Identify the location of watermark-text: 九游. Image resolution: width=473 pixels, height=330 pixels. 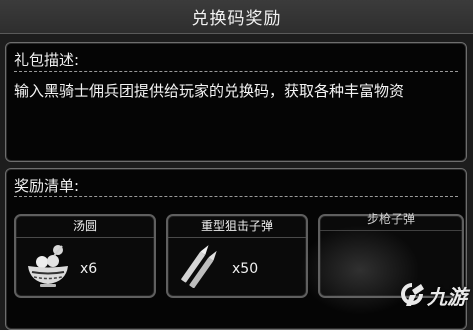
(447, 296).